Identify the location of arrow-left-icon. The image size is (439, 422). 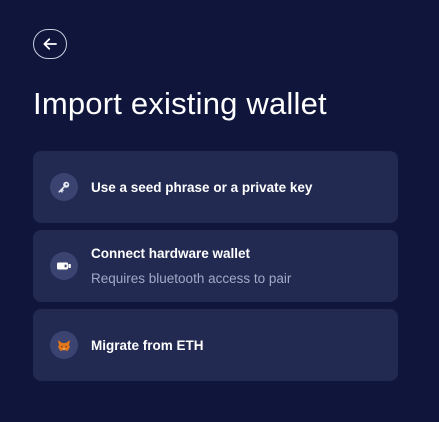
(50, 44).